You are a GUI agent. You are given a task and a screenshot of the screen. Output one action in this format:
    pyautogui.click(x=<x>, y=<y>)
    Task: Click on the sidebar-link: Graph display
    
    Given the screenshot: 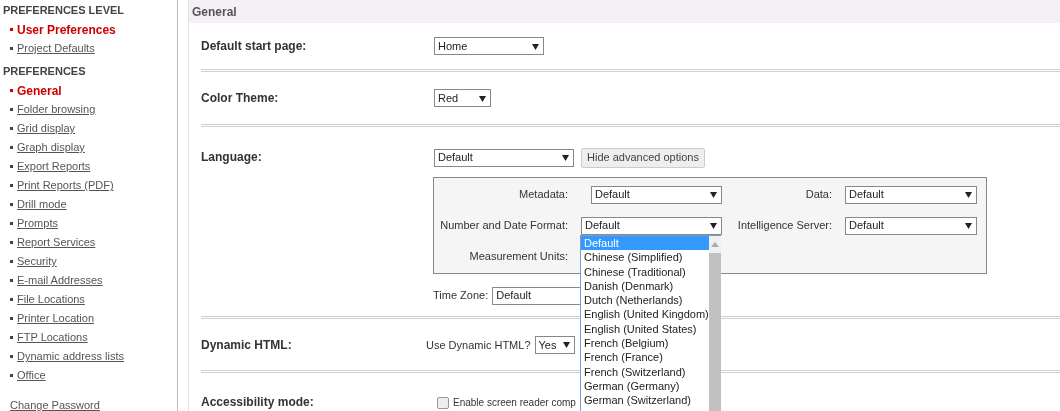 What is the action you would take?
    pyautogui.click(x=51, y=147)
    